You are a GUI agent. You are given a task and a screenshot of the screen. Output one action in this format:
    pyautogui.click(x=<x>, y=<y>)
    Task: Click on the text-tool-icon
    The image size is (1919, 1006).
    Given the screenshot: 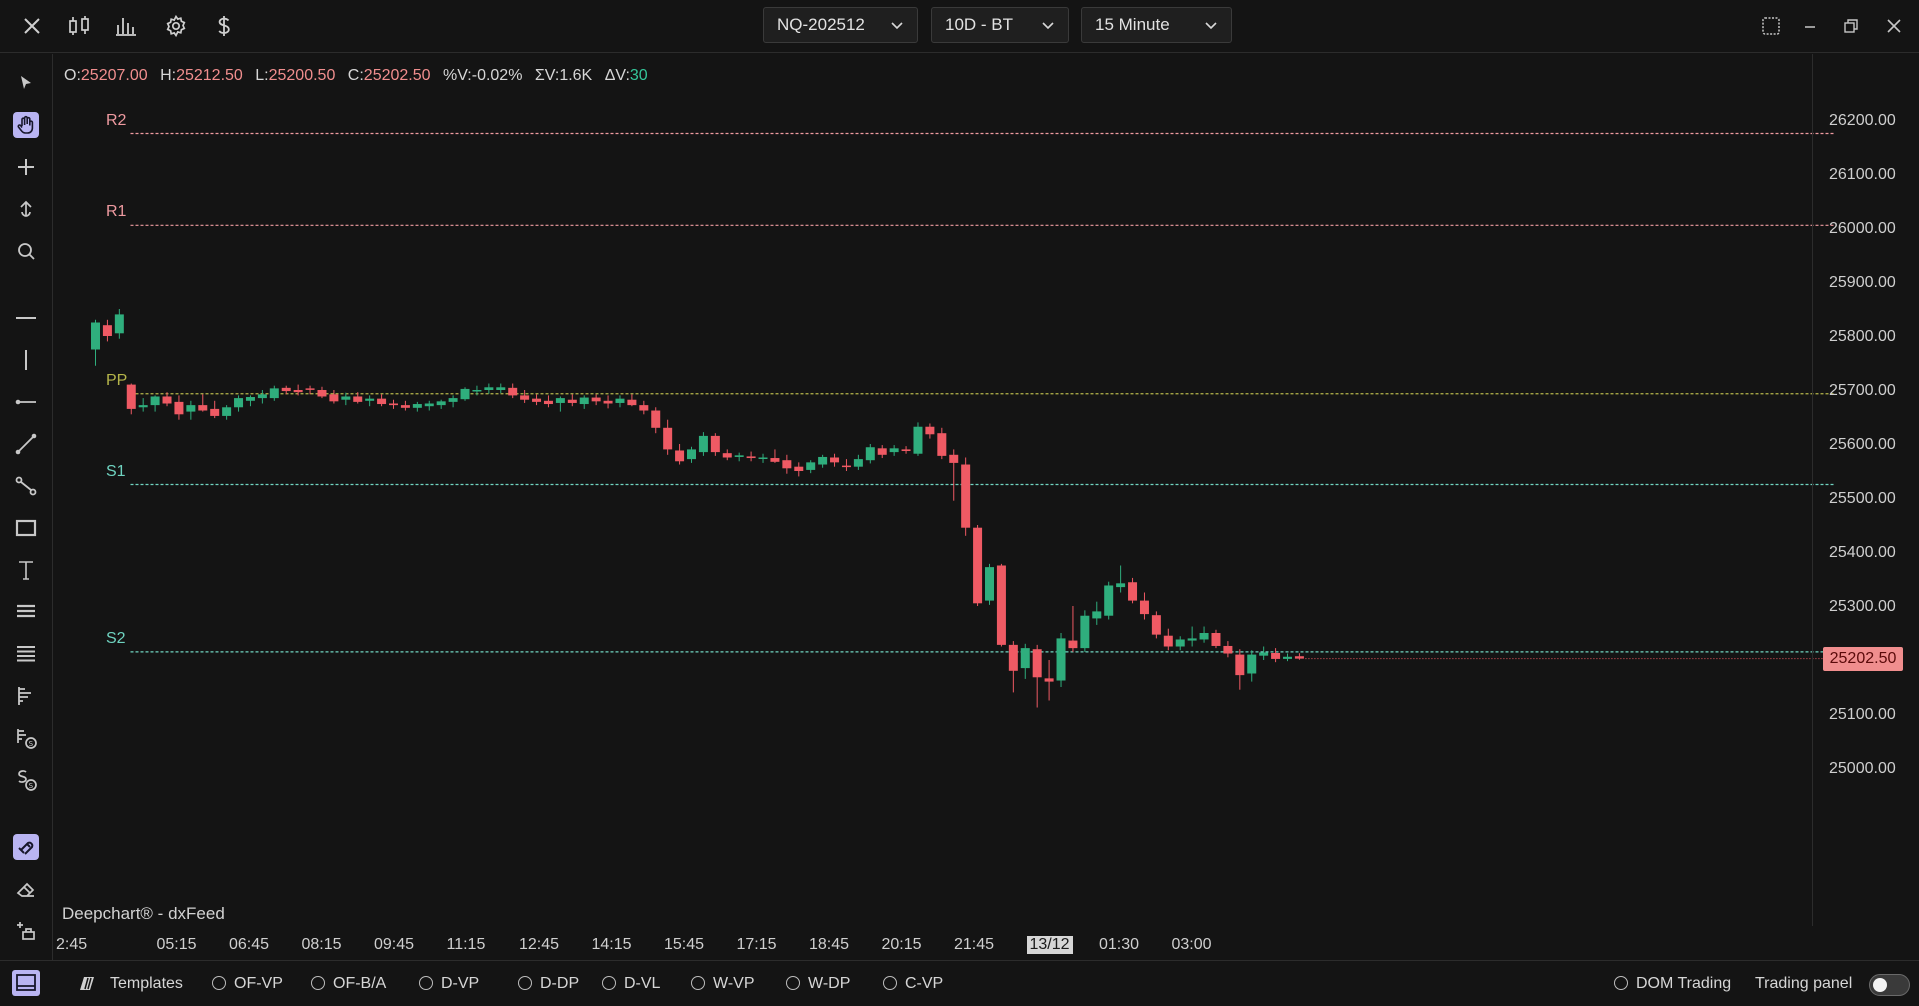 What is the action you would take?
    pyautogui.click(x=26, y=570)
    